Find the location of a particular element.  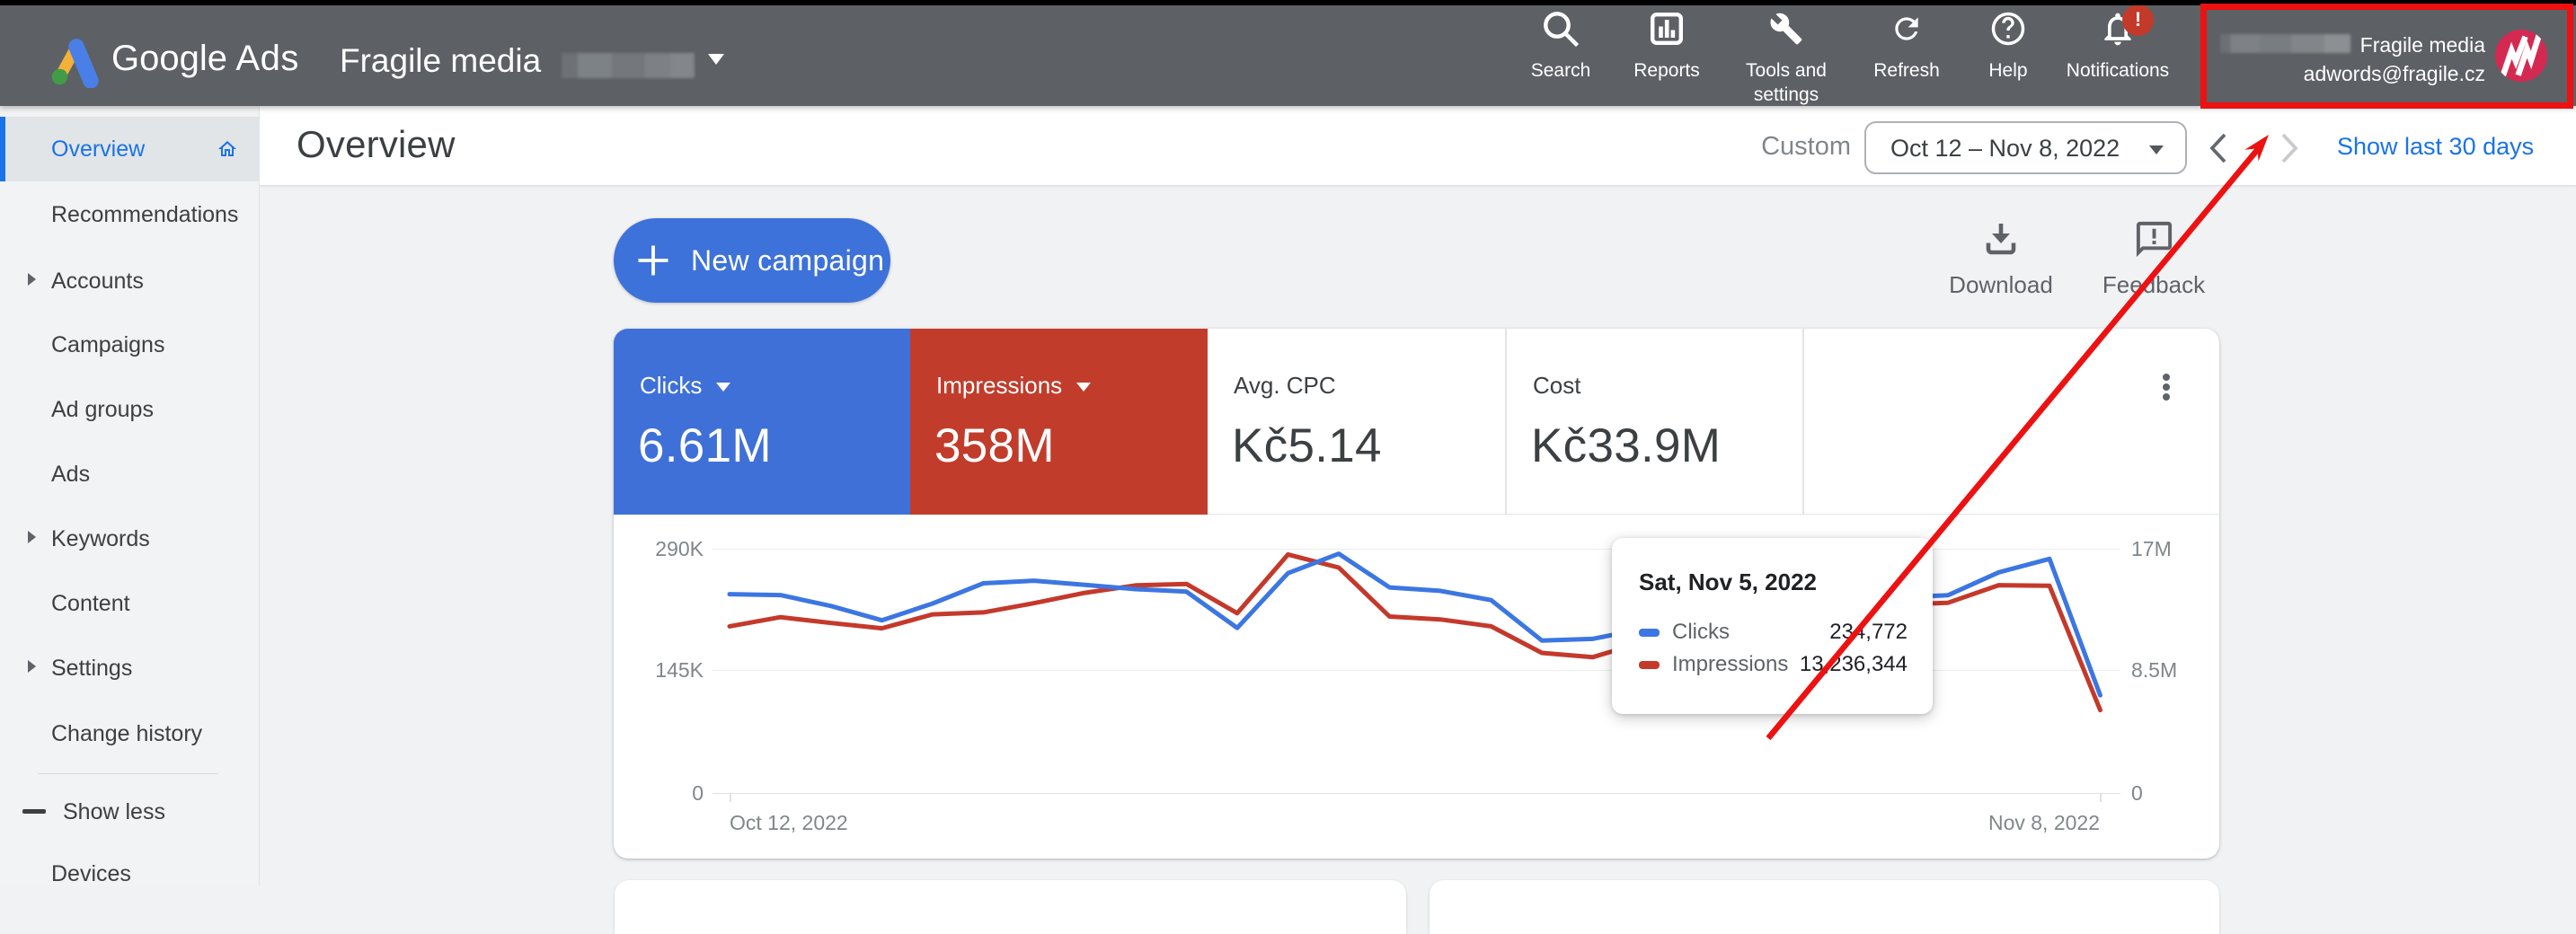

nav-search: Search is located at coordinates (1561, 45).